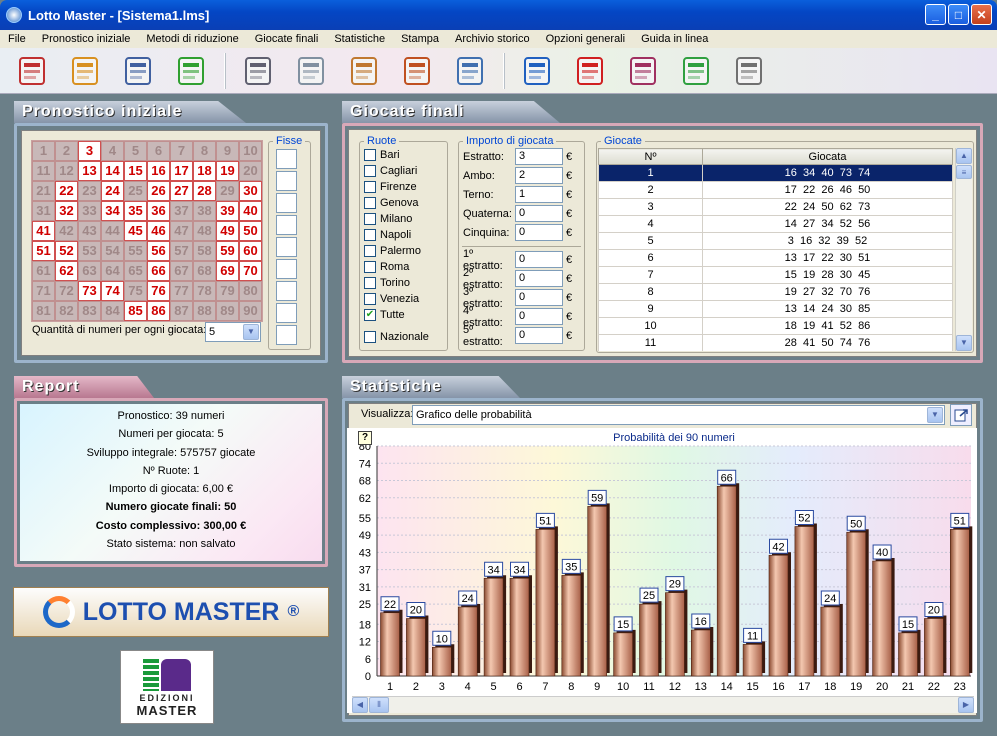 This screenshot has height=736, width=997. I want to click on clock-button, so click(417, 71).